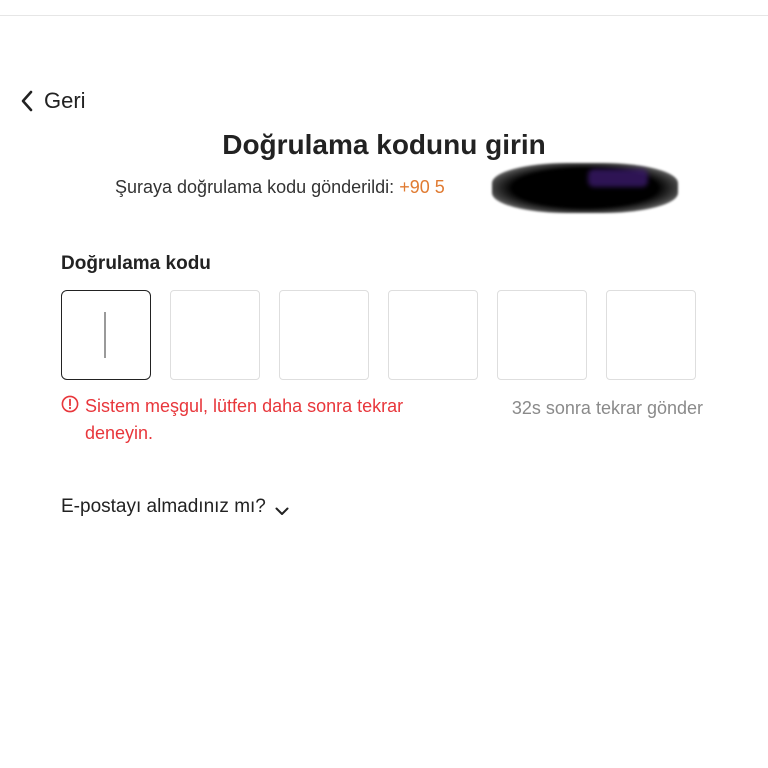 Image resolution: width=768 pixels, height=768 pixels. Describe the element at coordinates (65, 100) in the screenshot. I see `back-label: Geri` at that location.